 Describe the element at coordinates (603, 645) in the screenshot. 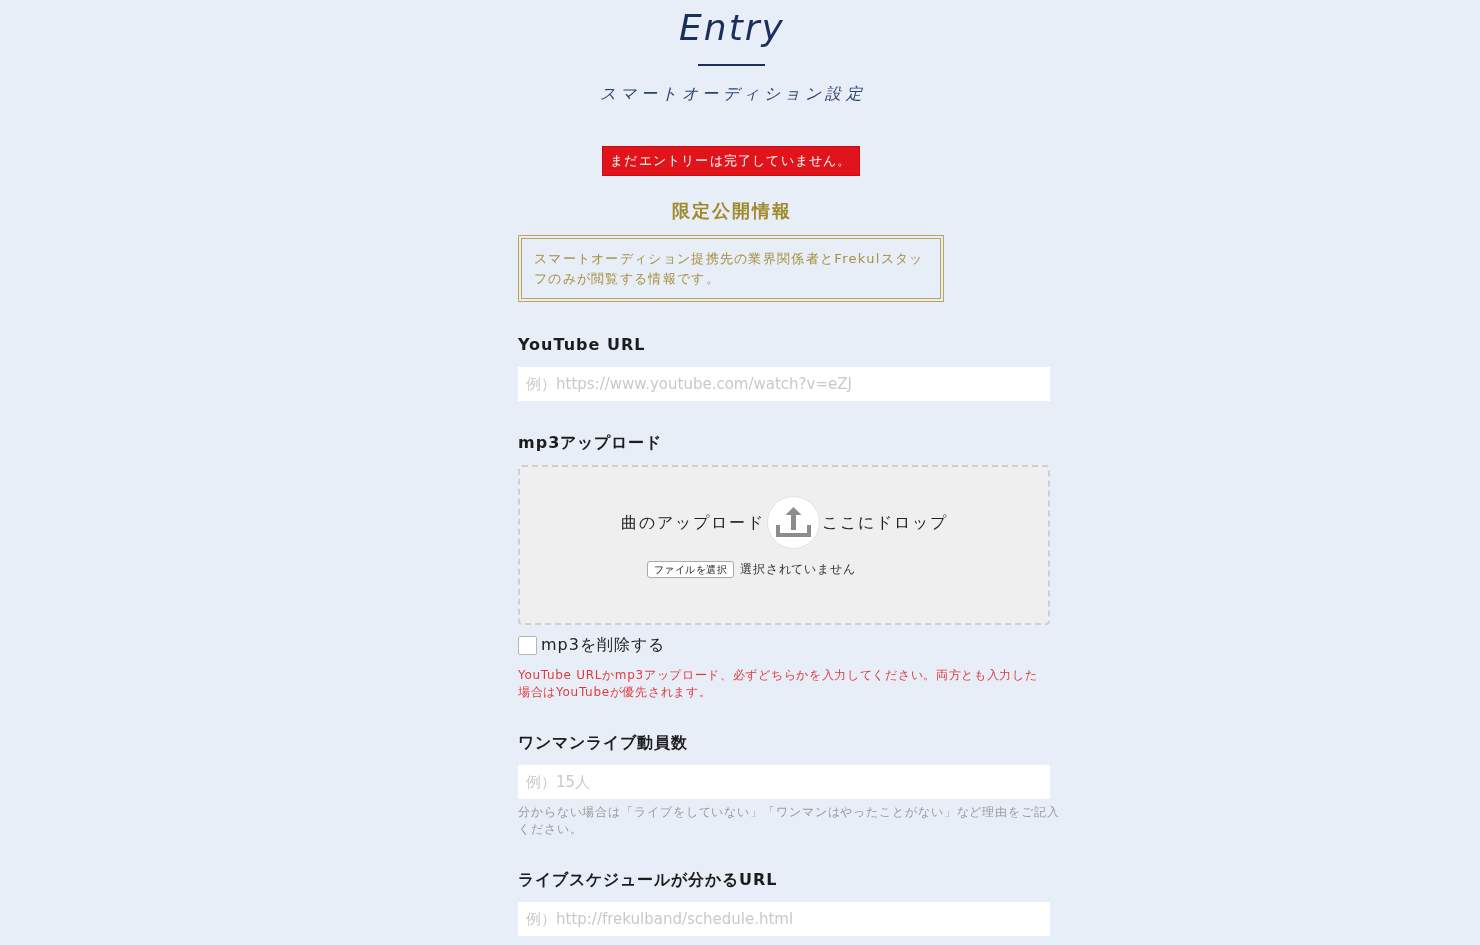

I see `checkbox-label: mp3を削除する` at that location.